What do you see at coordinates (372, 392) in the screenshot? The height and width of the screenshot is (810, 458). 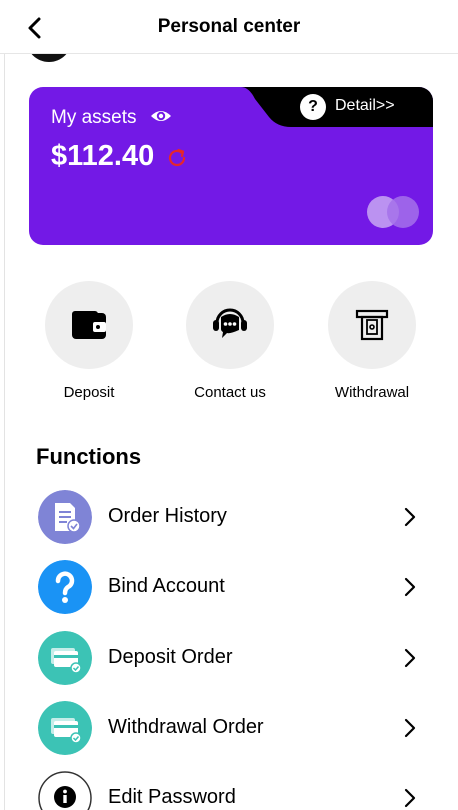 I see `withdrawal-label: Withdrawal` at bounding box center [372, 392].